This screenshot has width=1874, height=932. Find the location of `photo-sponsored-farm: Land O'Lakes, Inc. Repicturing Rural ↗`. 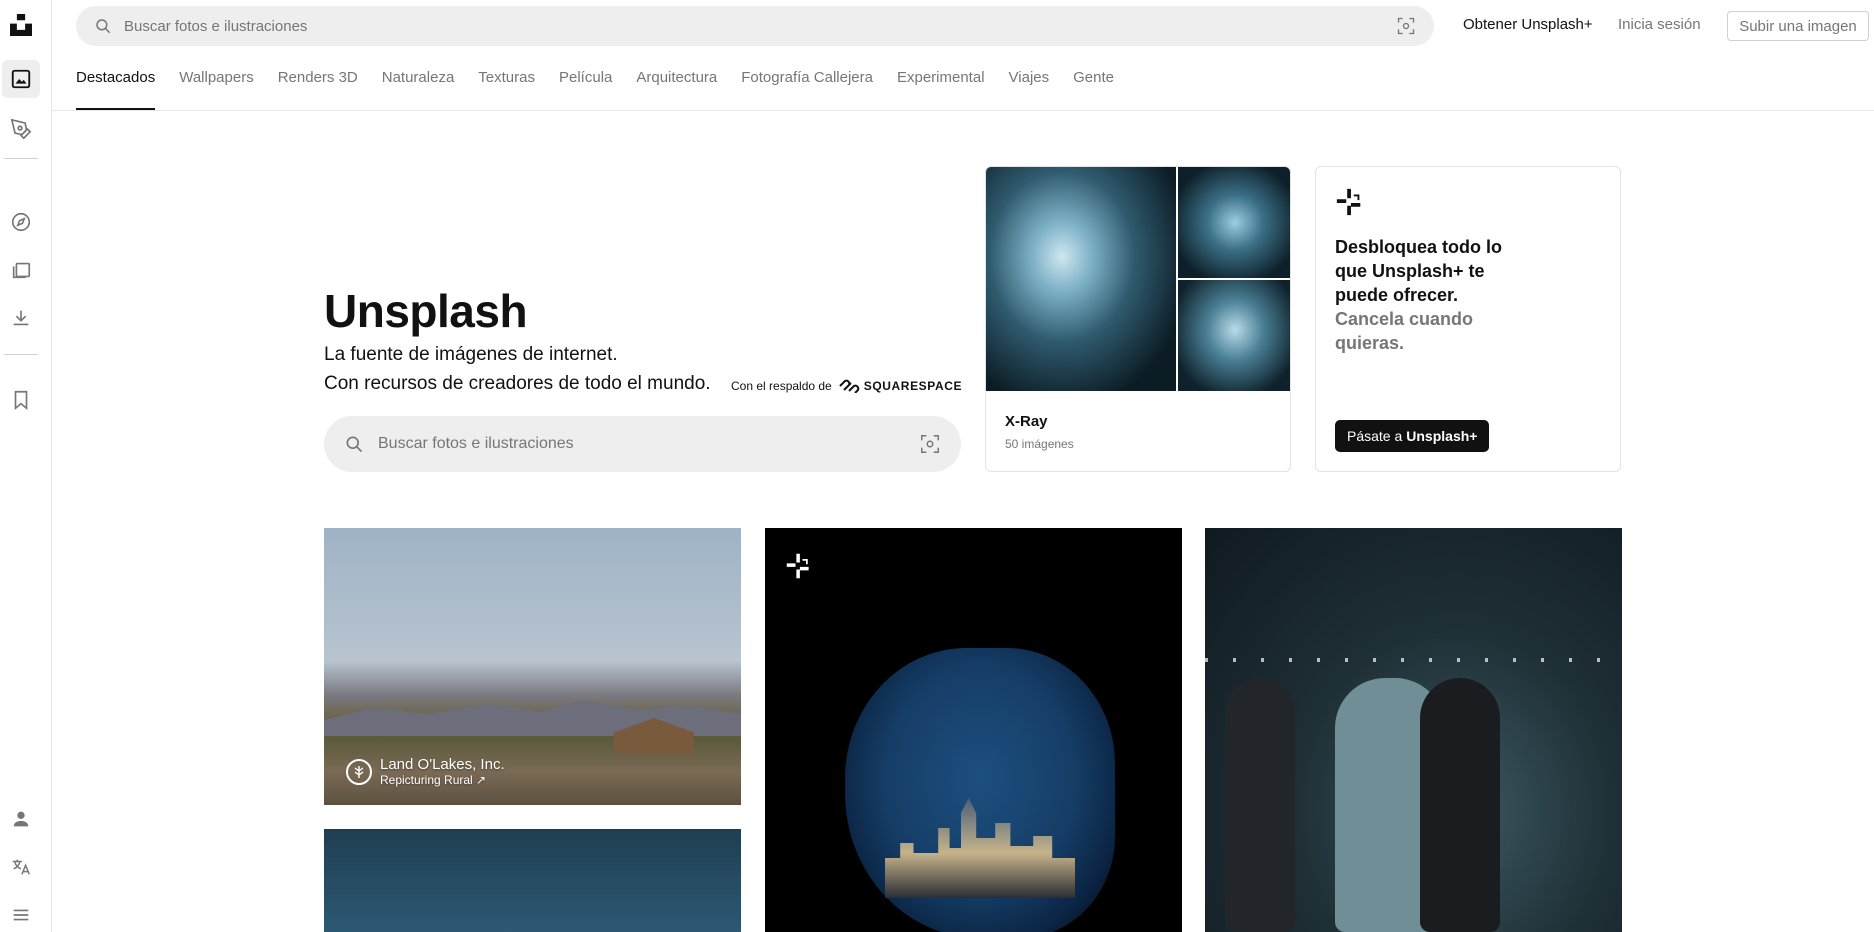

photo-sponsored-farm: Land O'Lakes, Inc. Repicturing Rural ↗ is located at coordinates (532, 666).